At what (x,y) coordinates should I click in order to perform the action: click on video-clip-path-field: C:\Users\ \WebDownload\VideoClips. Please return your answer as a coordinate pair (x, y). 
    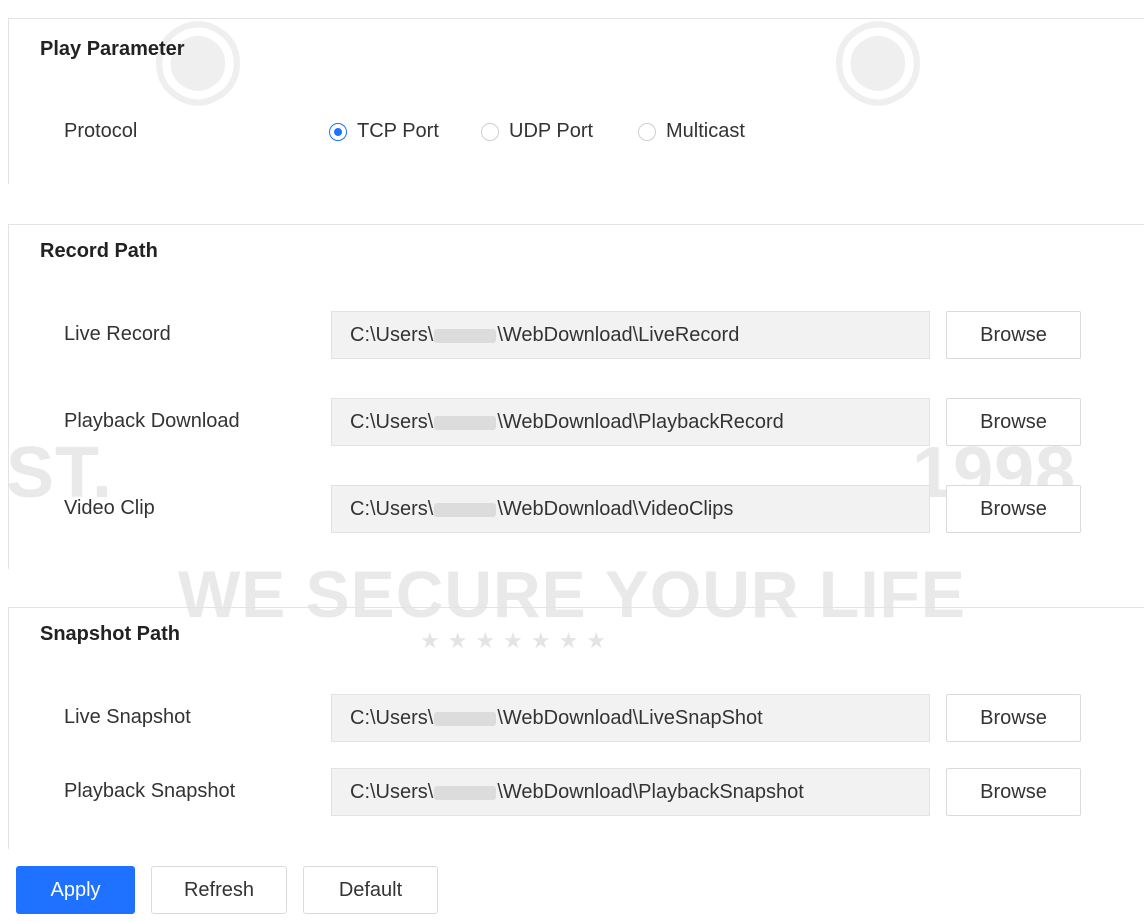
    Looking at the image, I should click on (630, 509).